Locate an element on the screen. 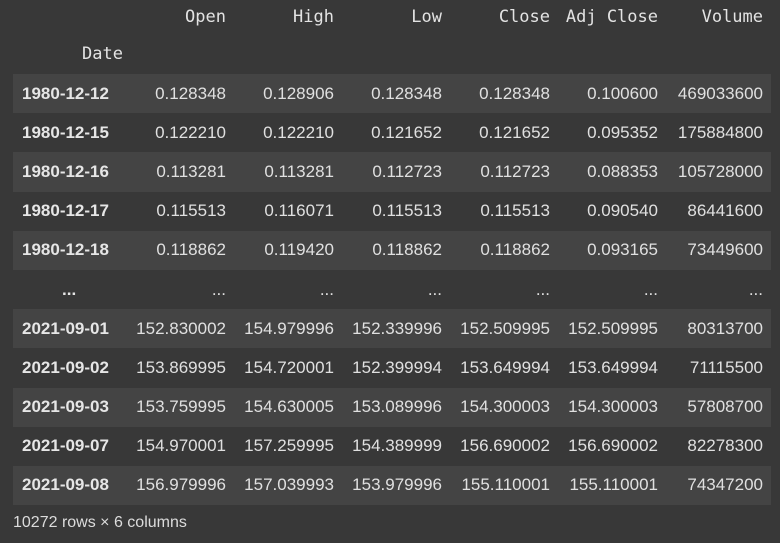 The width and height of the screenshot is (780, 543). table-cell: 153.869995 is located at coordinates (181, 367).